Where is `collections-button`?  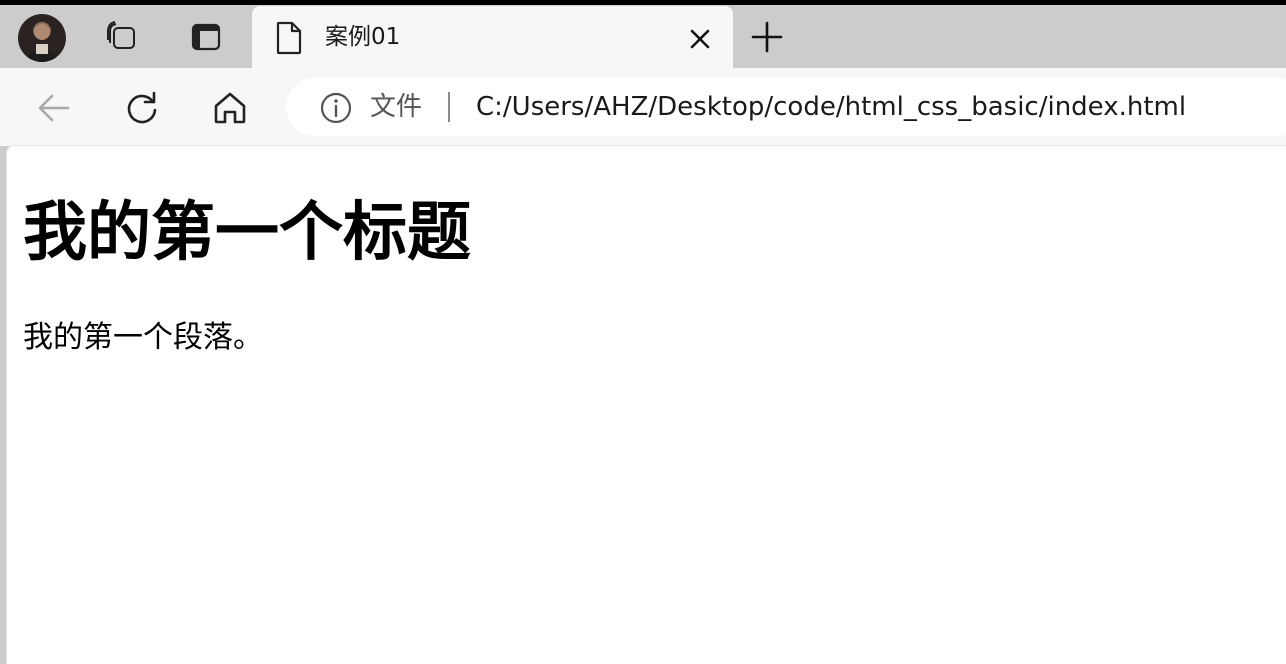
collections-button is located at coordinates (122, 37).